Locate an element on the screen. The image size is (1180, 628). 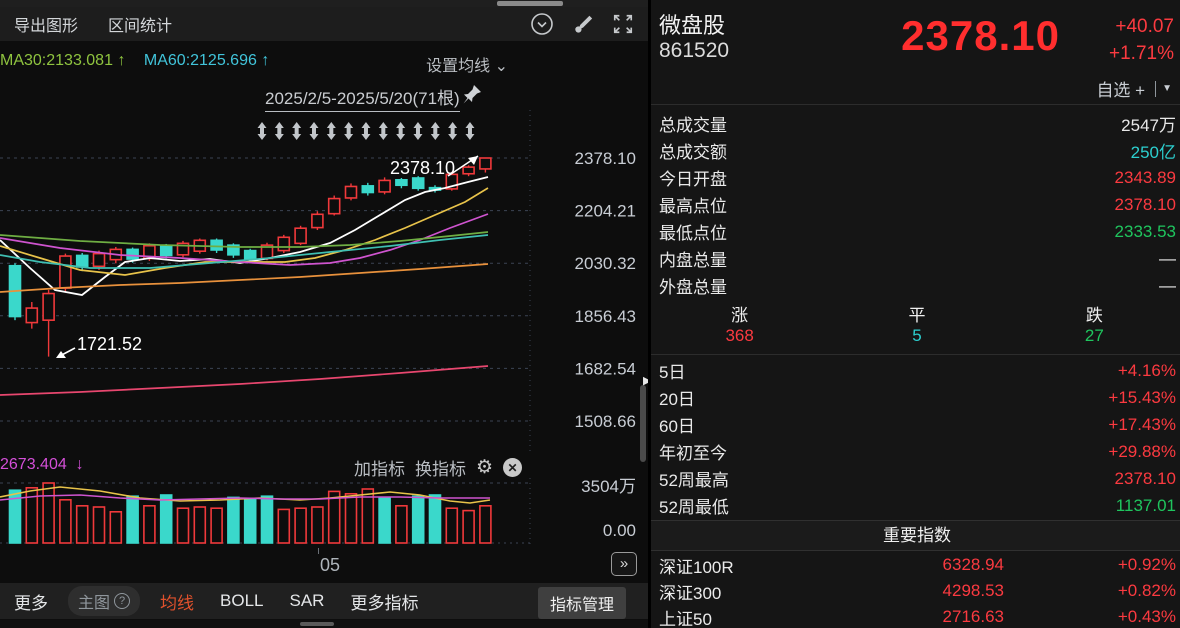
date-range-label: 2025/2/5-2025/5/20(71根) is located at coordinates (362, 98).